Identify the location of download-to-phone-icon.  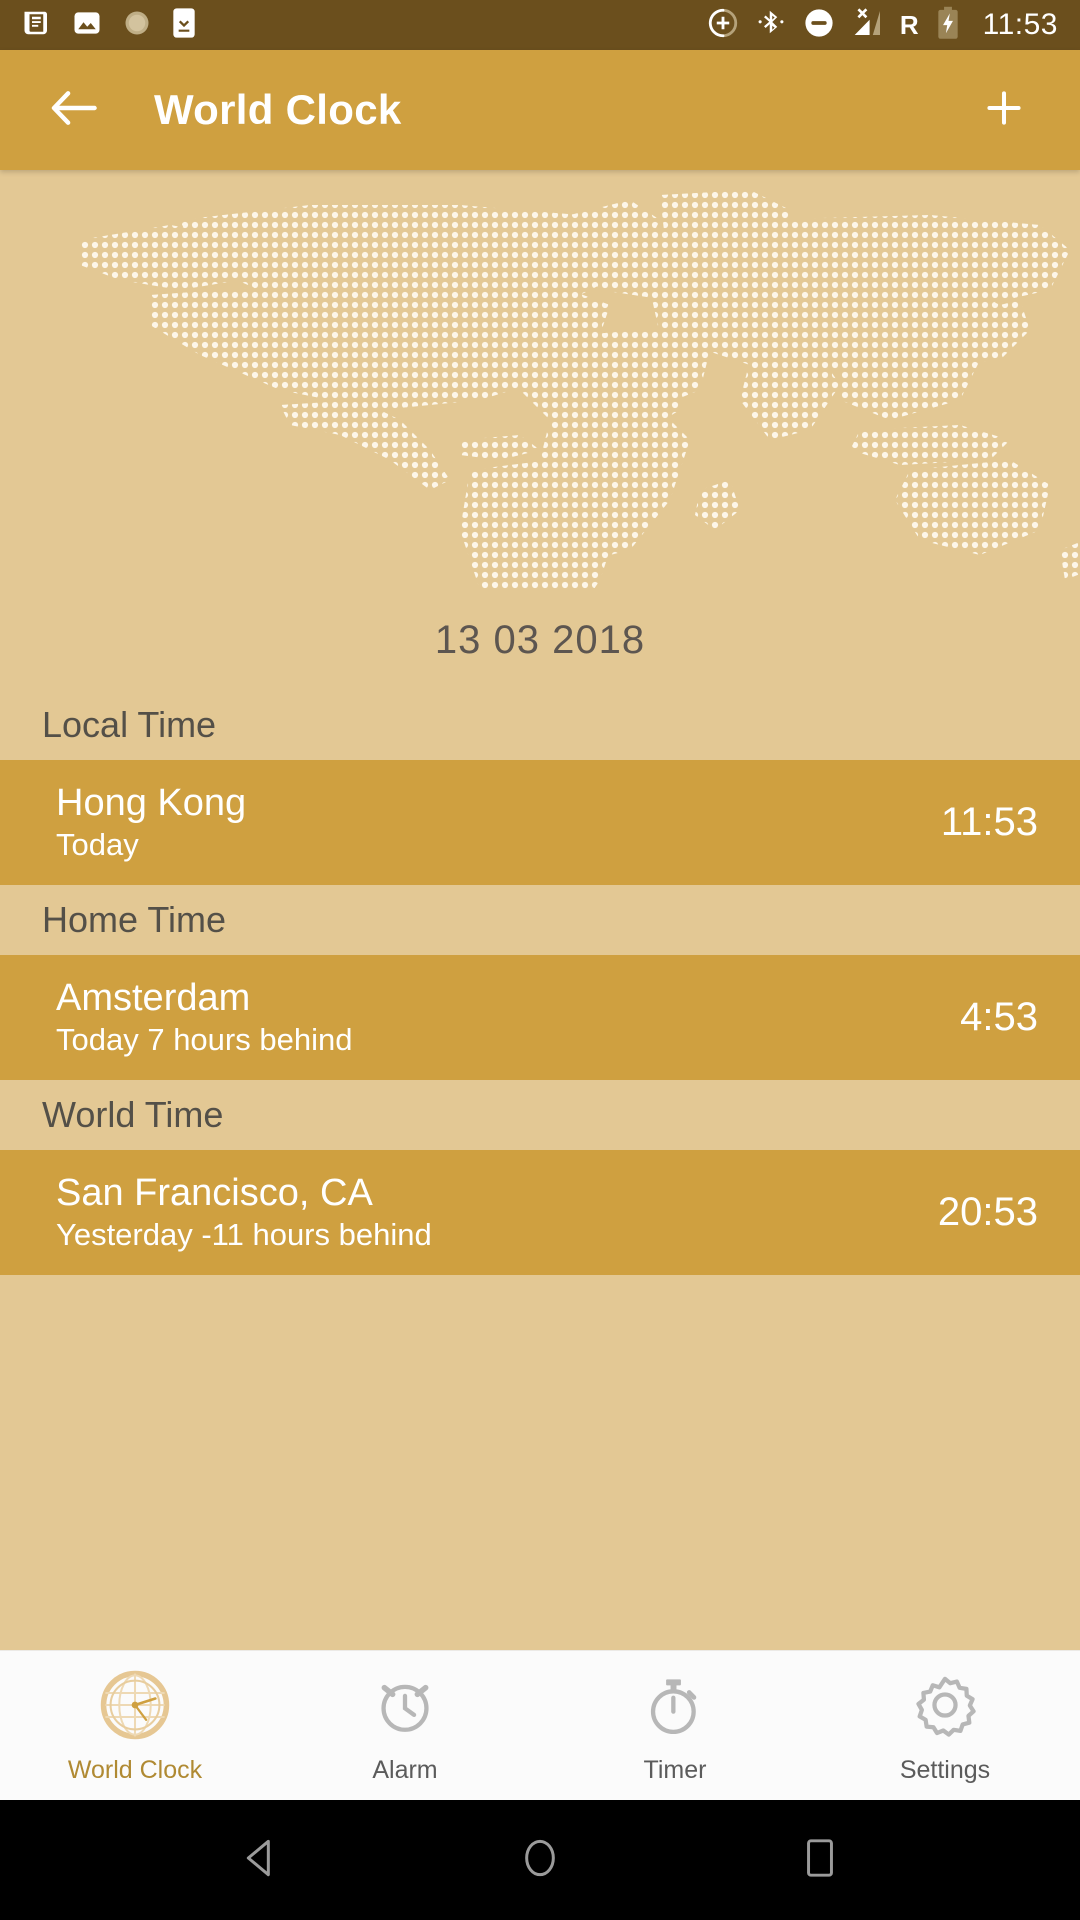
(184, 25).